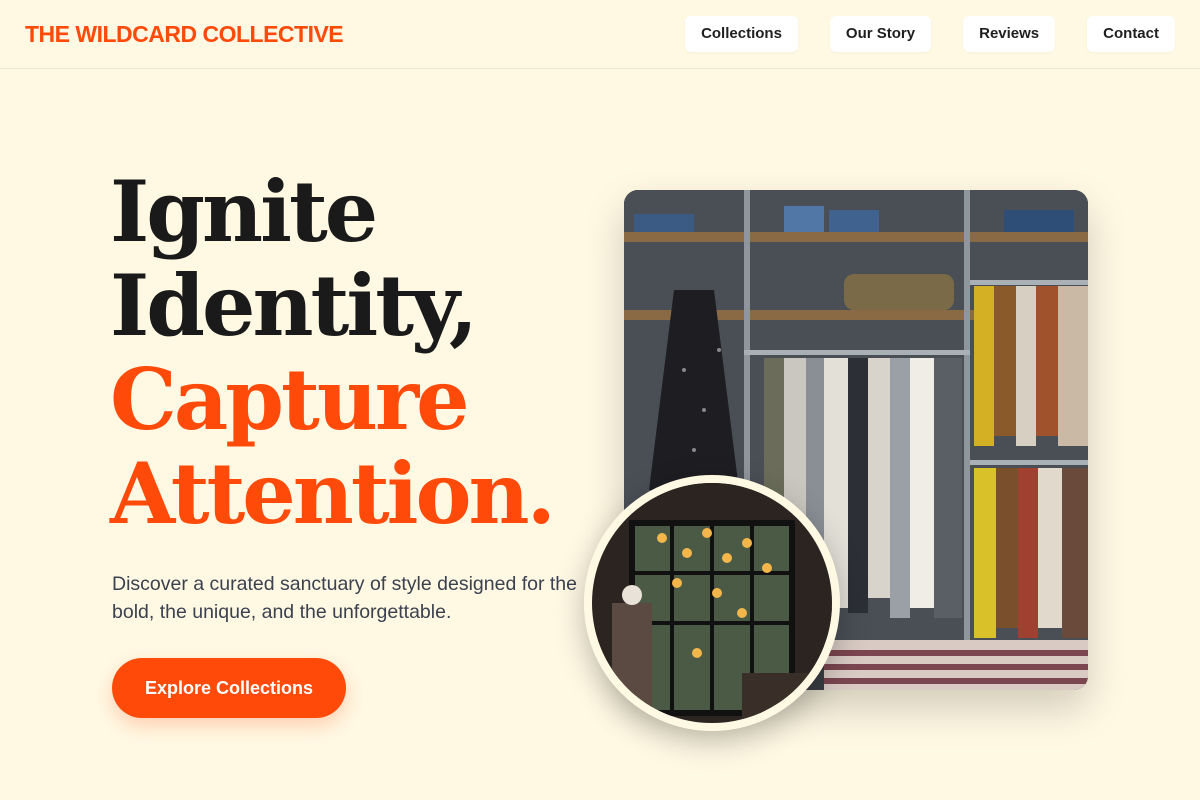 The height and width of the screenshot is (800, 1200). Describe the element at coordinates (229, 688) in the screenshot. I see `explore-collections-button: Explore Collections` at that location.